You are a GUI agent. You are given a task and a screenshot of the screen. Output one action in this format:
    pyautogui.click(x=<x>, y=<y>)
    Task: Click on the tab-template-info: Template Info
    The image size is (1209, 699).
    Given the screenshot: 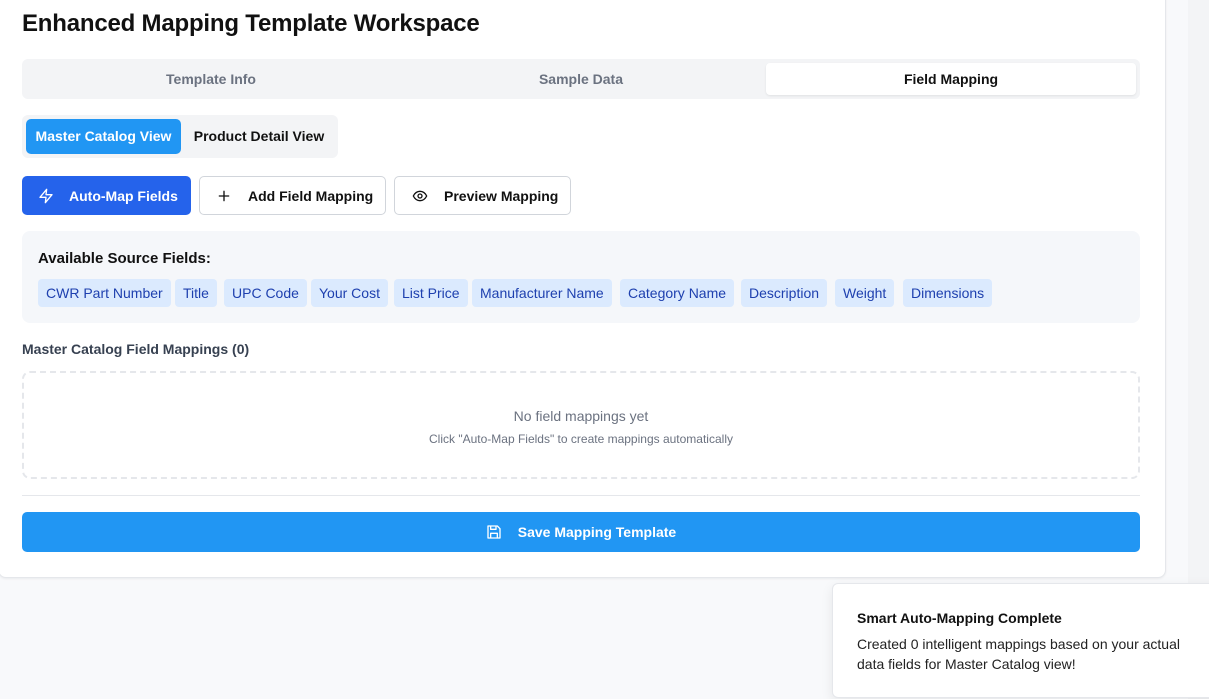 What is the action you would take?
    pyautogui.click(x=211, y=79)
    